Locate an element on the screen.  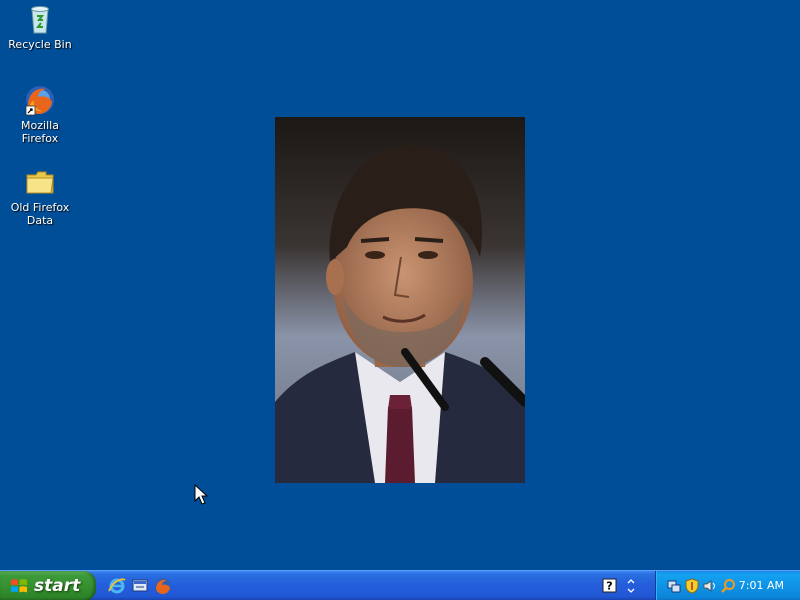
mouse-cursor-icon is located at coordinates (201, 494).